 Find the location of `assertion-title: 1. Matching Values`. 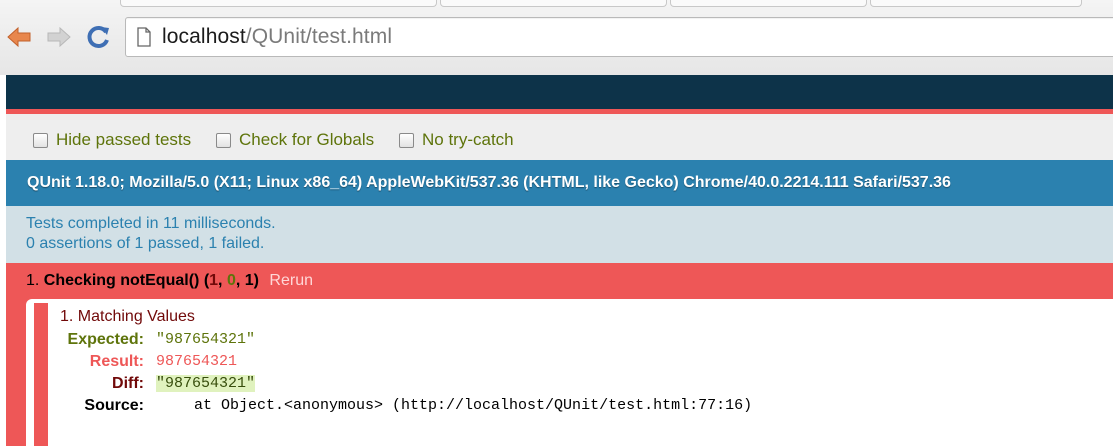

assertion-title: 1. Matching Values is located at coordinates (127, 316).